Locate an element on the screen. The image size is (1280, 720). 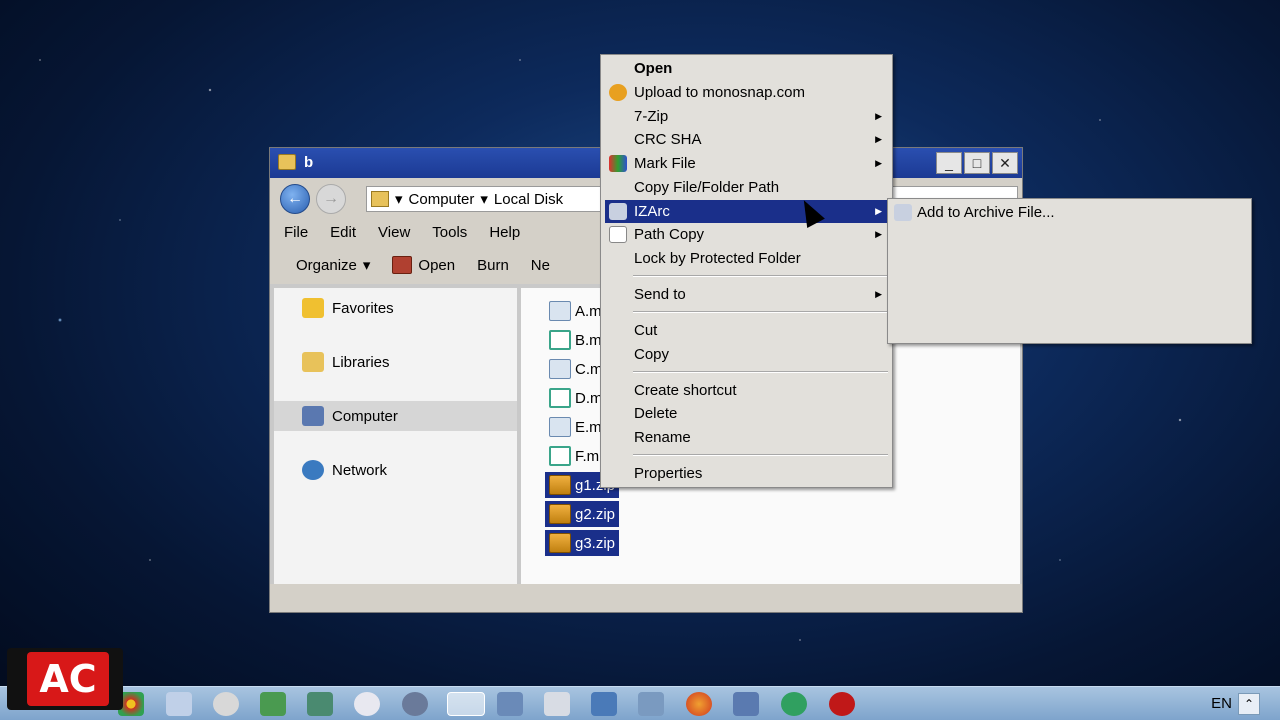
menu-item-lock: Lock by Protected Folder is located at coordinates (746, 258).